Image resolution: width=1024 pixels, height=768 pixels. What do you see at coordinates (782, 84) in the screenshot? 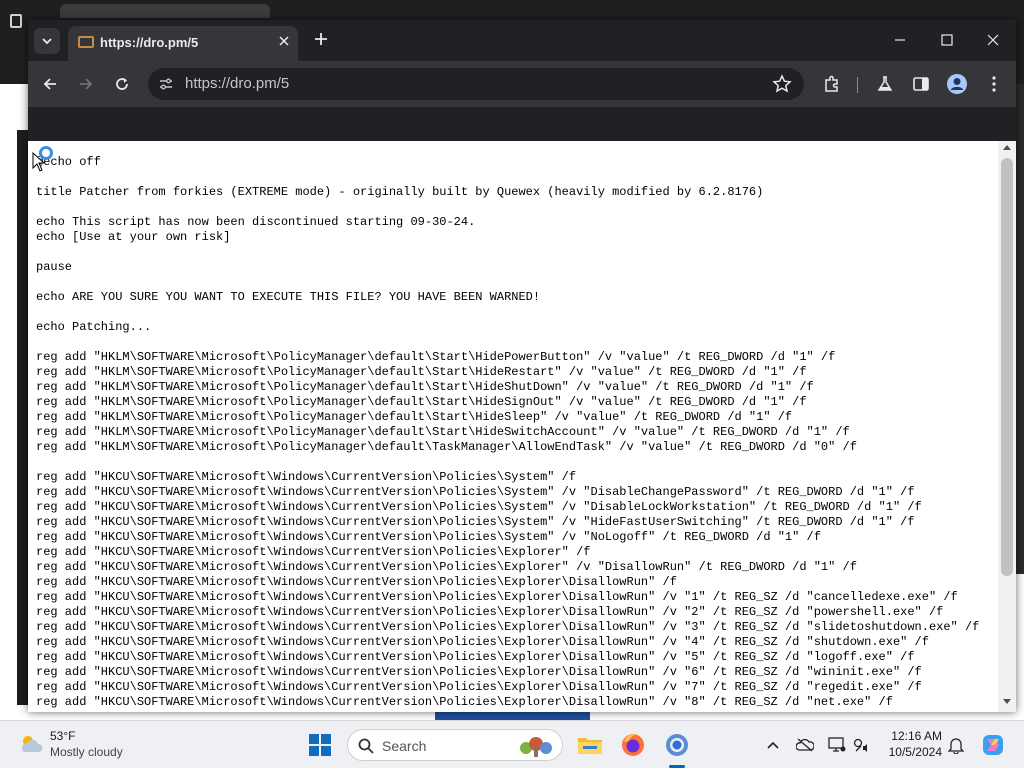
I see `bookmark-star-icon` at bounding box center [782, 84].